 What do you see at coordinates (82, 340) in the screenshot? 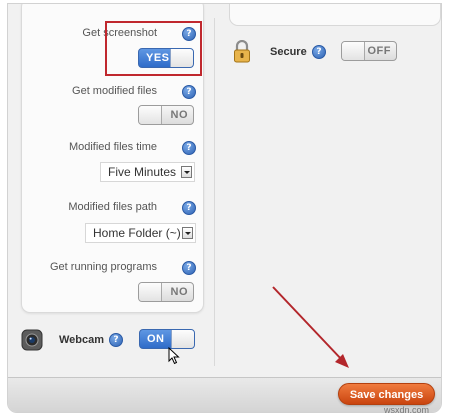
I see `webcam-label: Webcam` at bounding box center [82, 340].